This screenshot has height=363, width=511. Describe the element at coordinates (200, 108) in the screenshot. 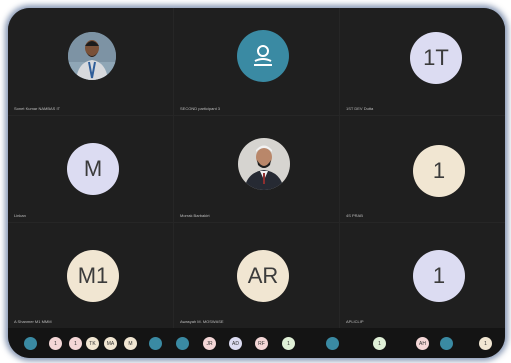

I see `participant-name: SECOND participant 3` at that location.